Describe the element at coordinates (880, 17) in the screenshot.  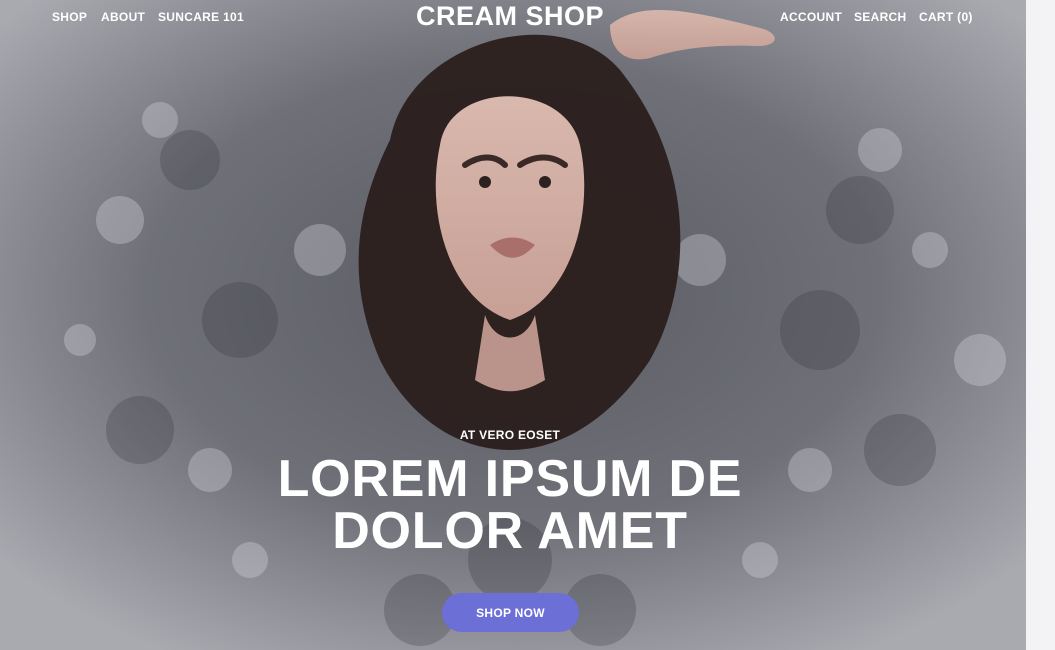
I see `nav-search-link: SEARCH` at that location.